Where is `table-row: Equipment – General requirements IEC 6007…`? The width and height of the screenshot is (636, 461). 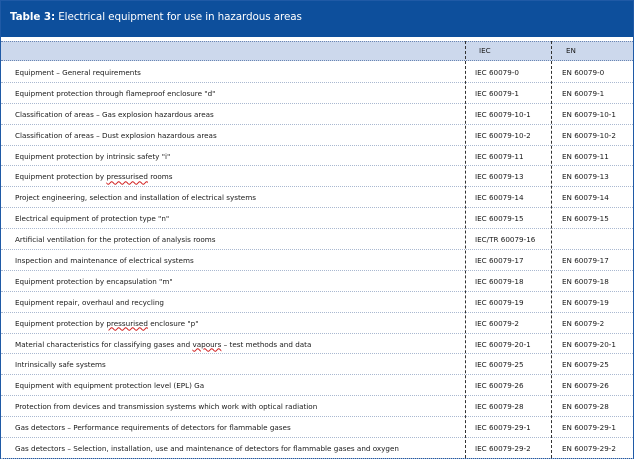
table-row: Equipment – General requirements IEC 6007… is located at coordinates (317, 72).